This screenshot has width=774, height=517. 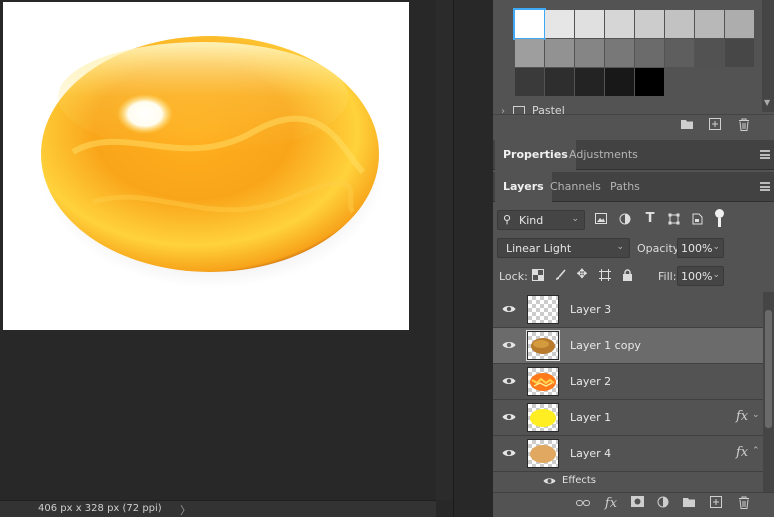 I want to click on tab-paths: Paths, so click(x=625, y=187).